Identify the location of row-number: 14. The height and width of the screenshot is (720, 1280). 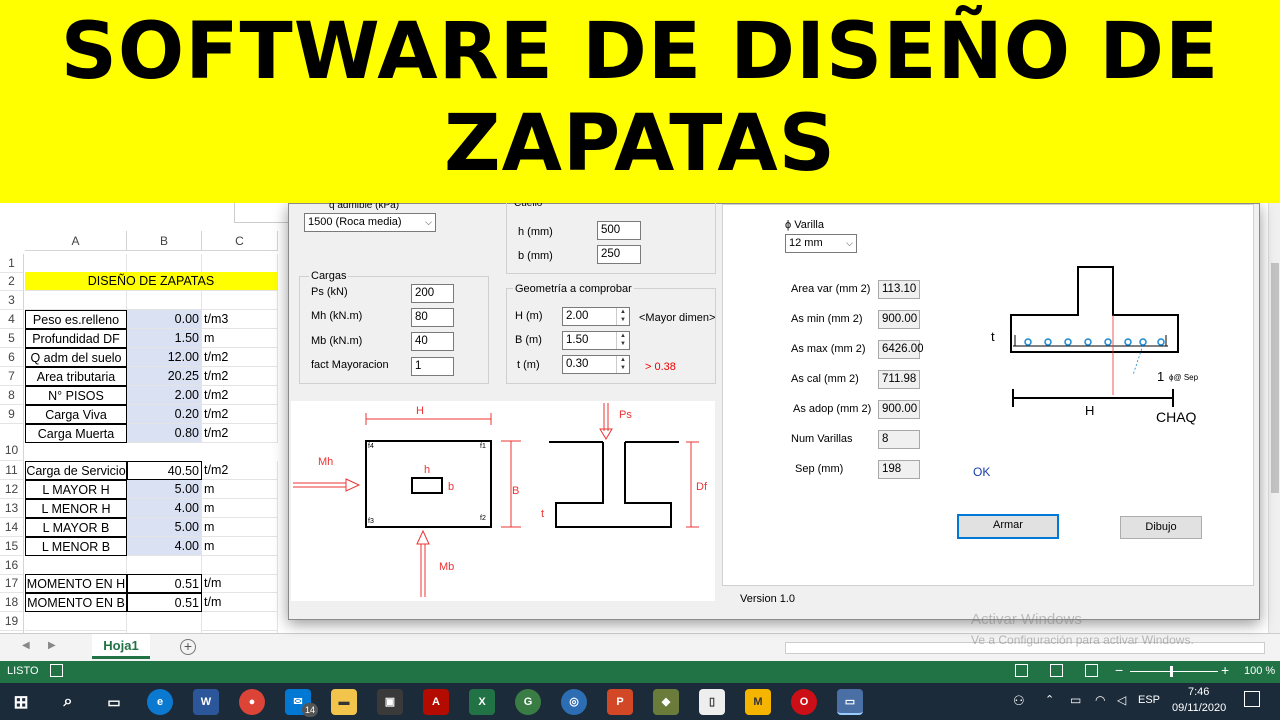
(12, 527).